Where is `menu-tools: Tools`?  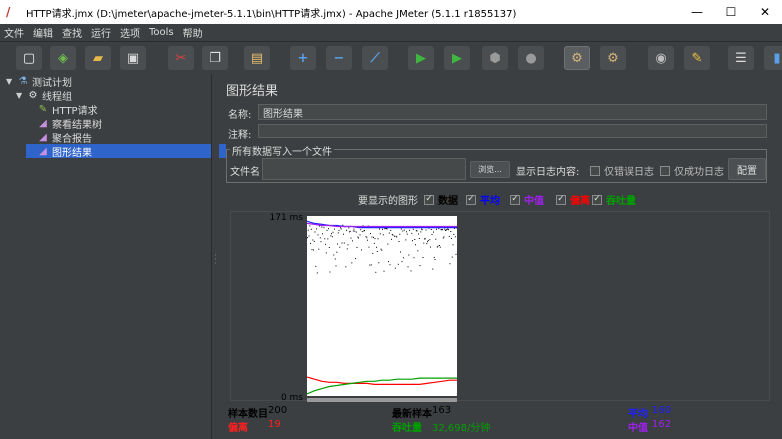
menu-tools: Tools is located at coordinates (161, 32).